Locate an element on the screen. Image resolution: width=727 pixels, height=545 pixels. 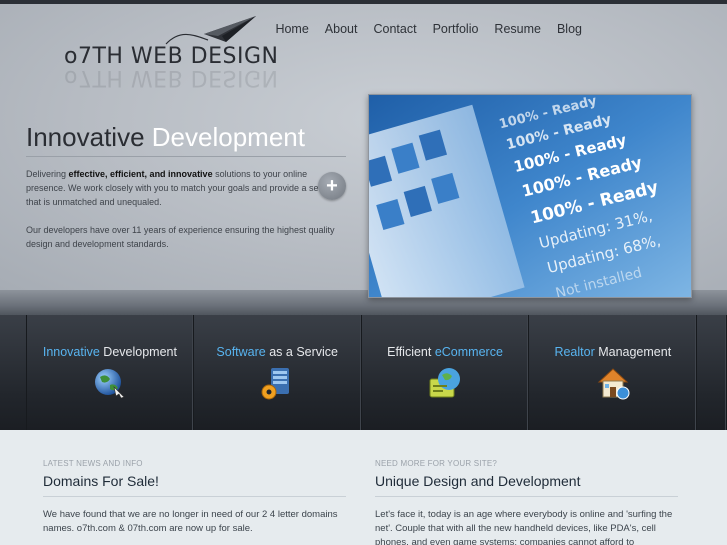
nav-home: Home is located at coordinates (291, 29).